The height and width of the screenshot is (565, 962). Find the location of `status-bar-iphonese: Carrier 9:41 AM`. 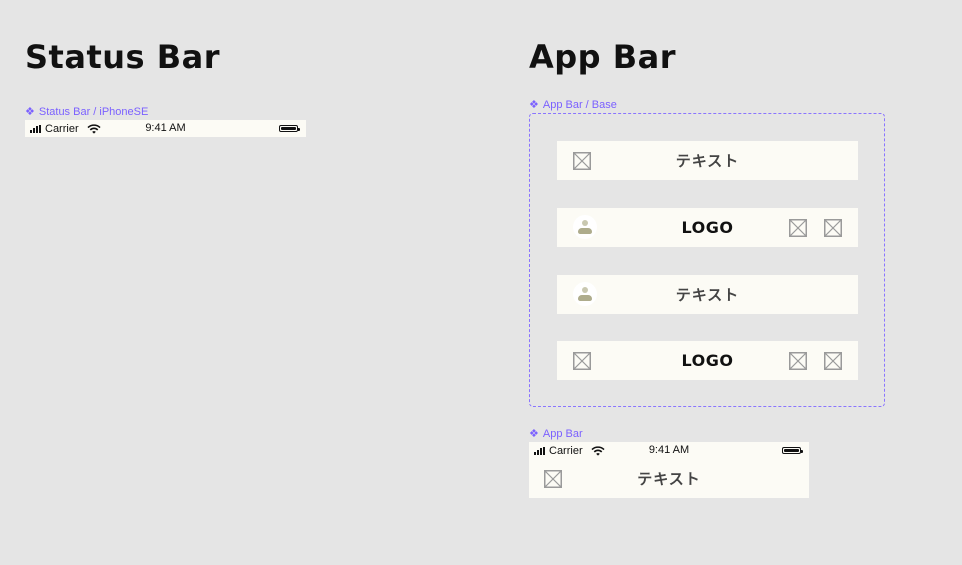

status-bar-iphonese: Carrier 9:41 AM is located at coordinates (165, 128).